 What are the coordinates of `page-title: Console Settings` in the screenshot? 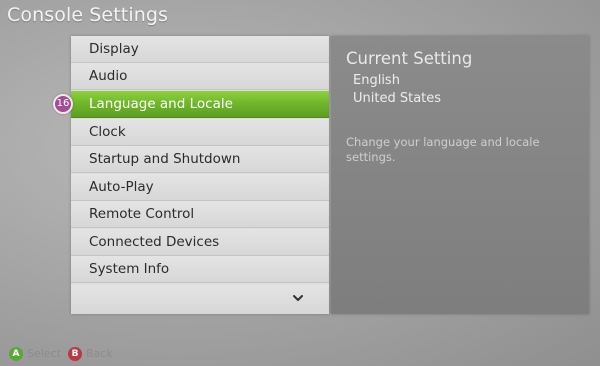 It's located at (87, 15).